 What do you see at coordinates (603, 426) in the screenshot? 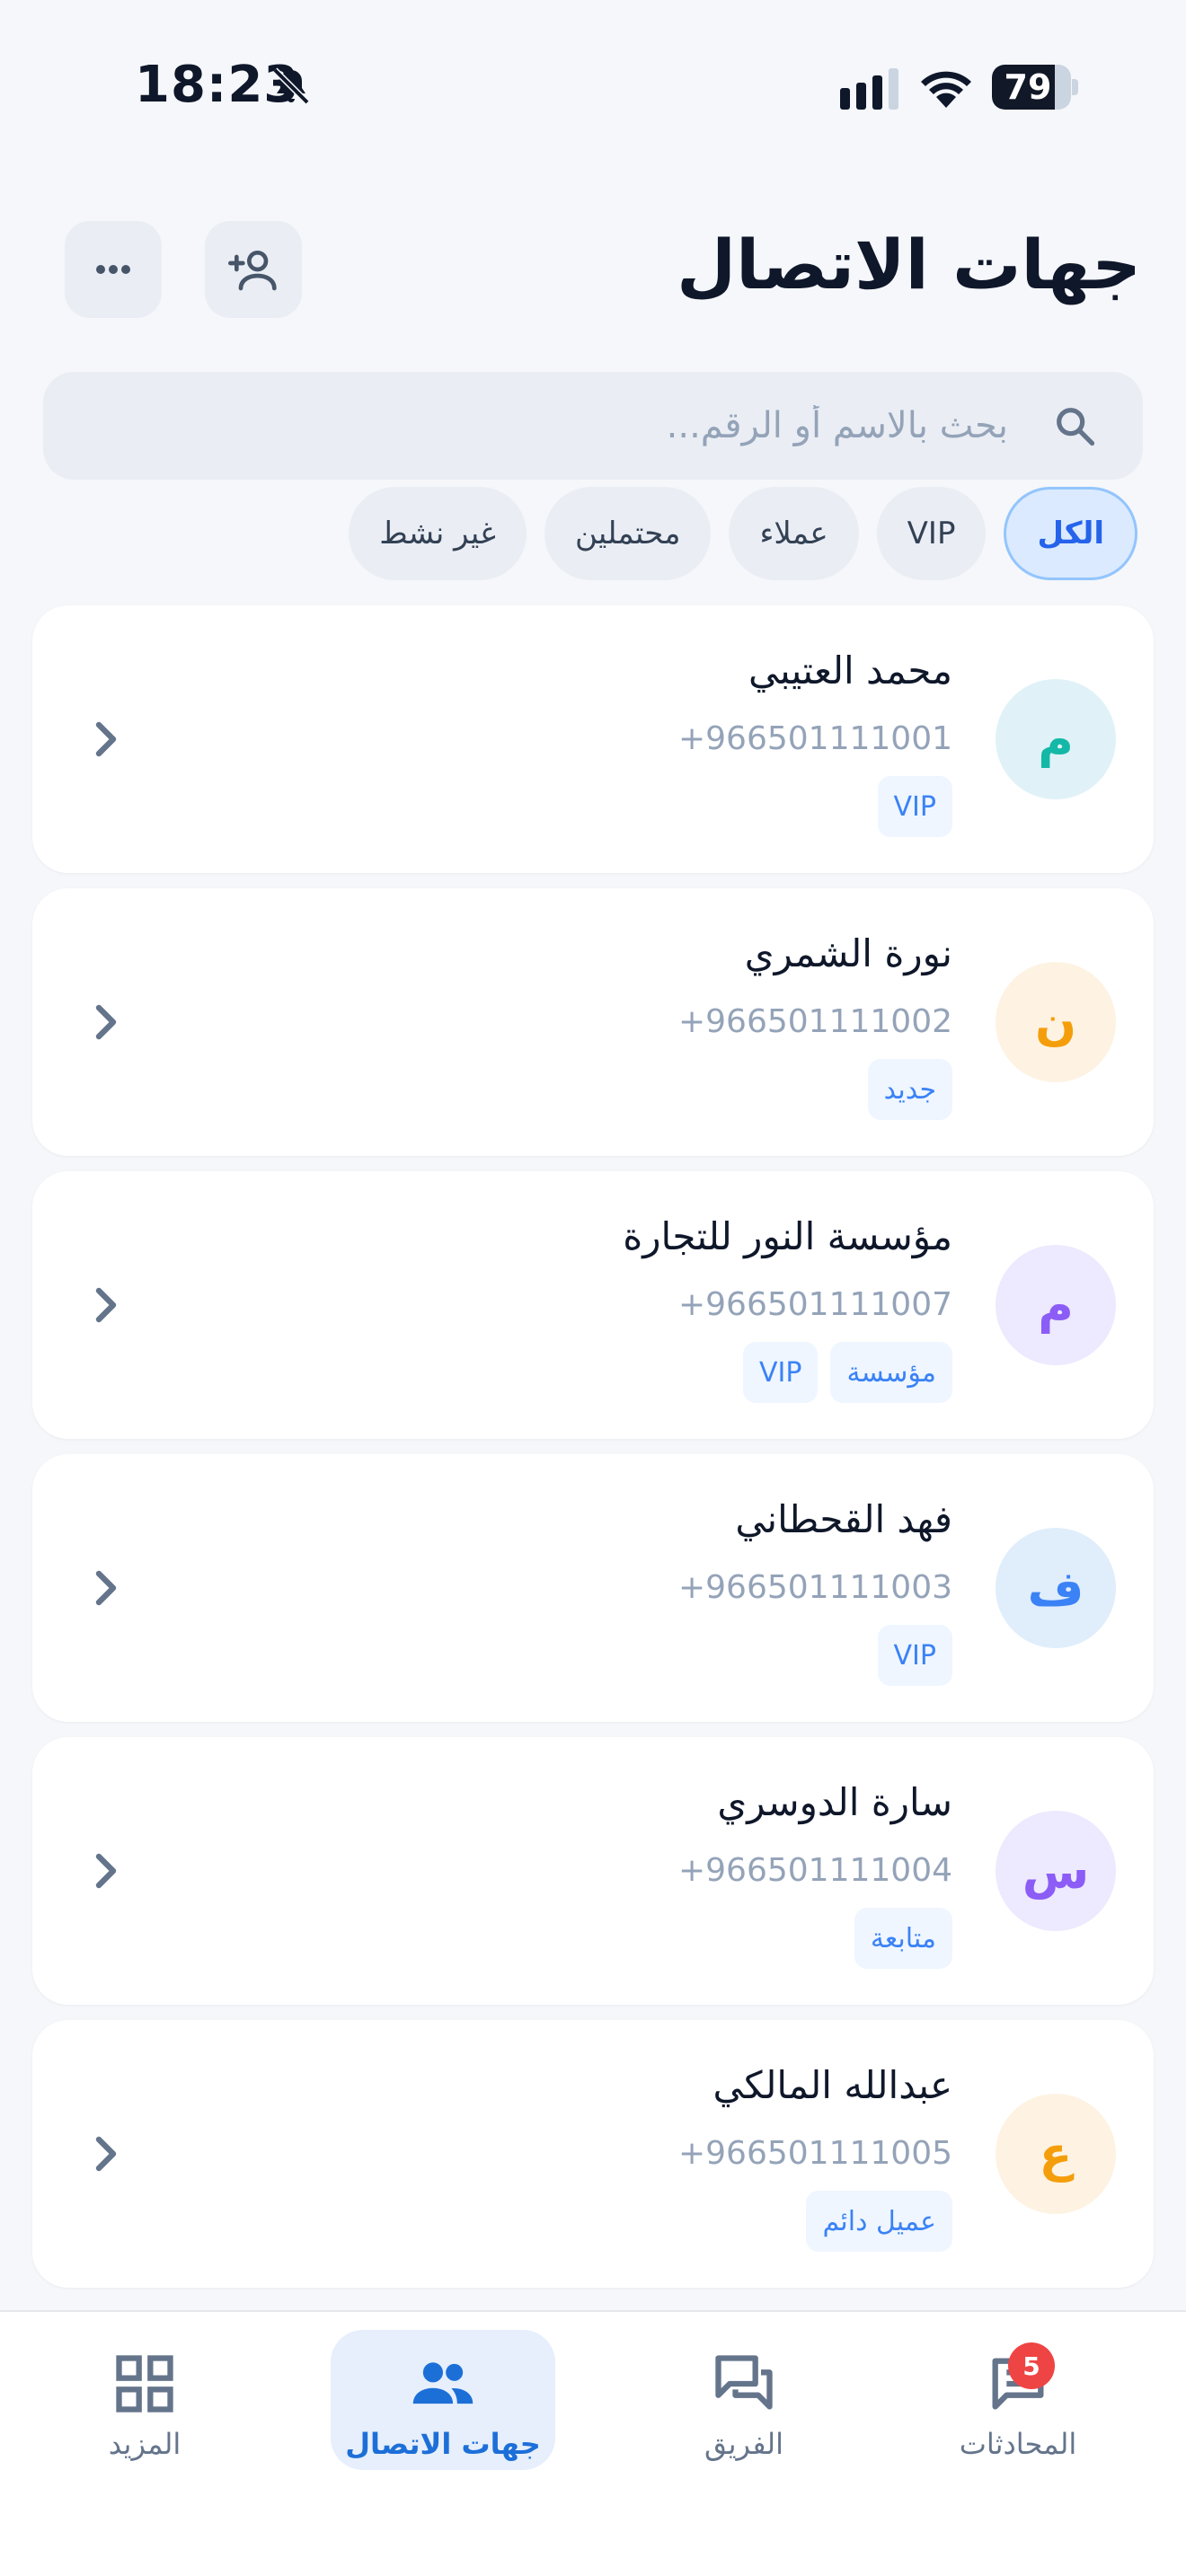
I see `search-input` at bounding box center [603, 426].